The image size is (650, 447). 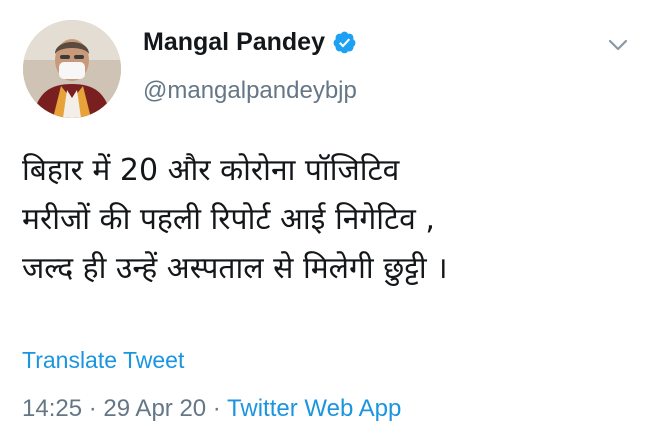 What do you see at coordinates (618, 45) in the screenshot?
I see `chevron-down-icon` at bounding box center [618, 45].